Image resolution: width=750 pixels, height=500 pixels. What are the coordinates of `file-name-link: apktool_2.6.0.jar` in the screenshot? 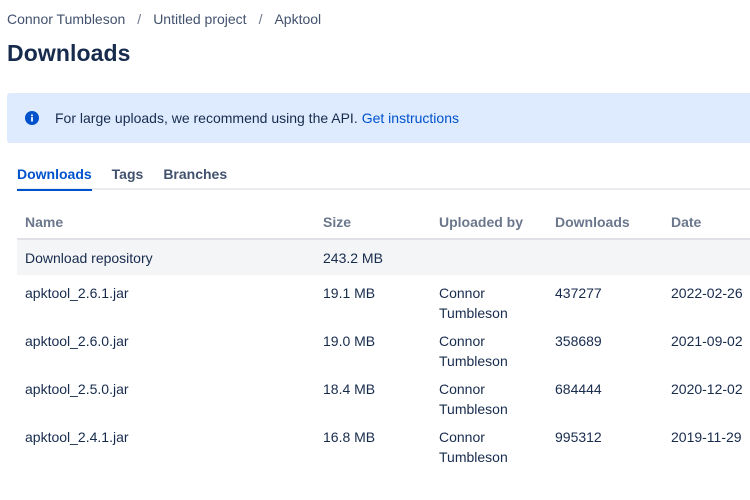 It's located at (166, 347).